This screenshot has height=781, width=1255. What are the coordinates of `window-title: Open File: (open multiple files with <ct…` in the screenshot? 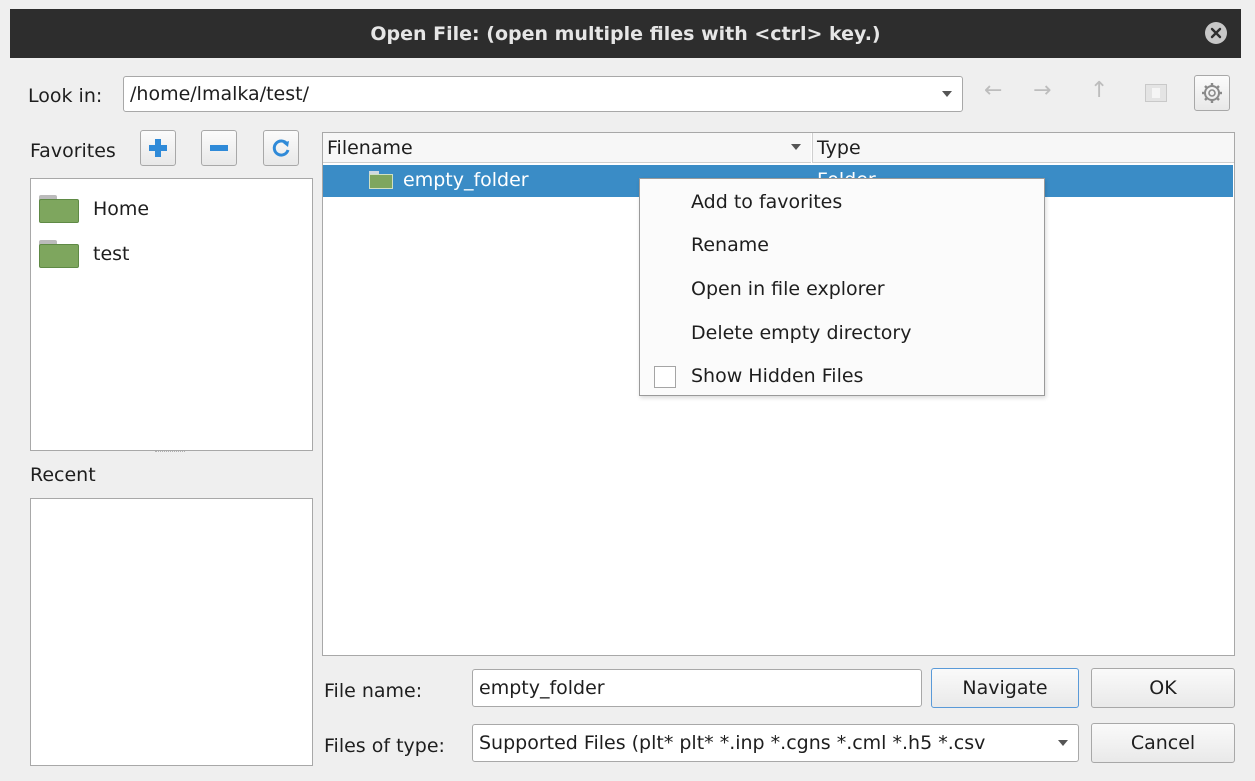 It's located at (625, 33).